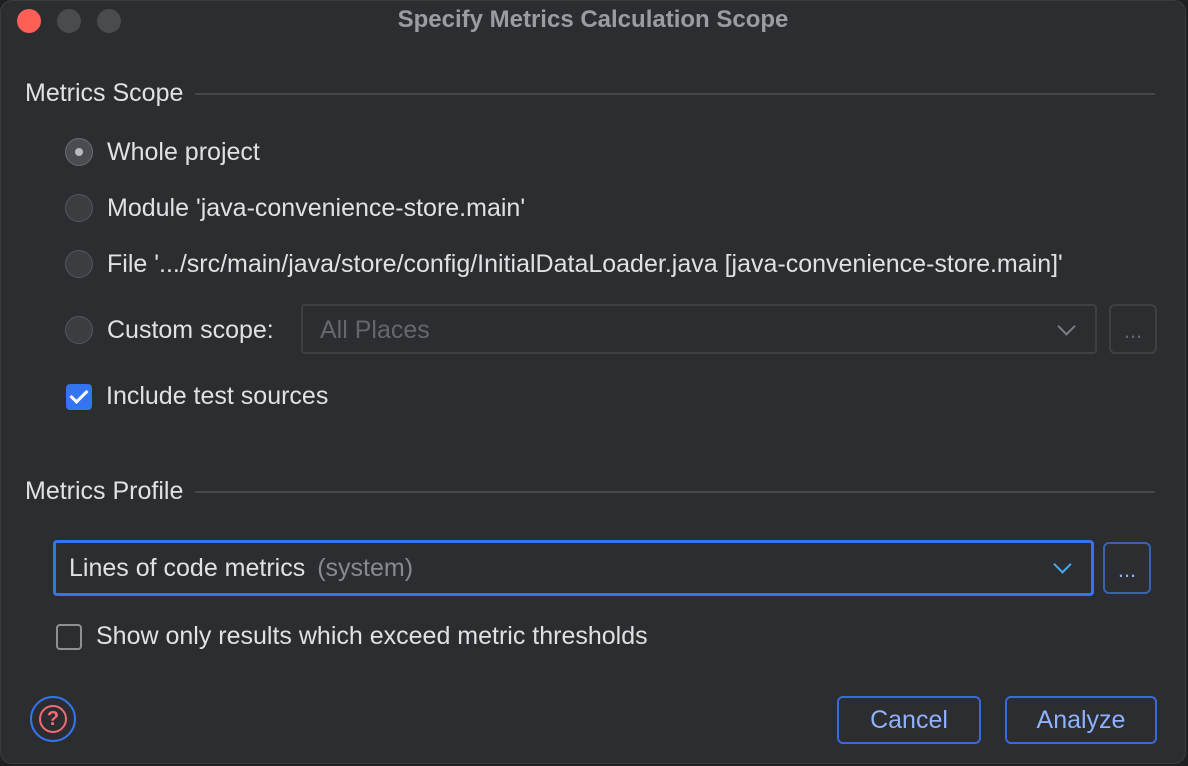  What do you see at coordinates (183, 151) in the screenshot?
I see `radio-label: Whole project` at bounding box center [183, 151].